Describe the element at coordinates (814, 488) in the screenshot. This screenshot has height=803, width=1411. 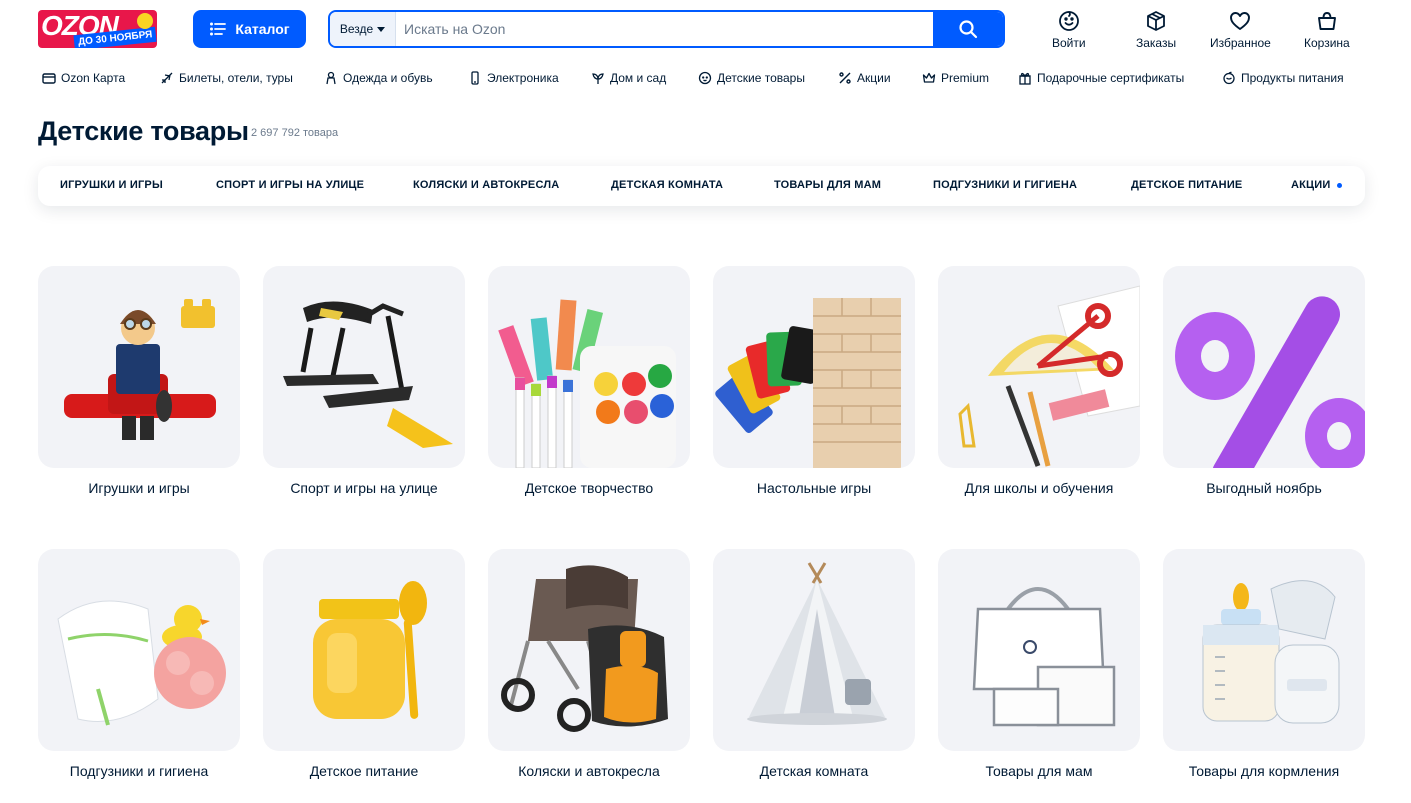
I see `category-label: Настольные игры` at that location.